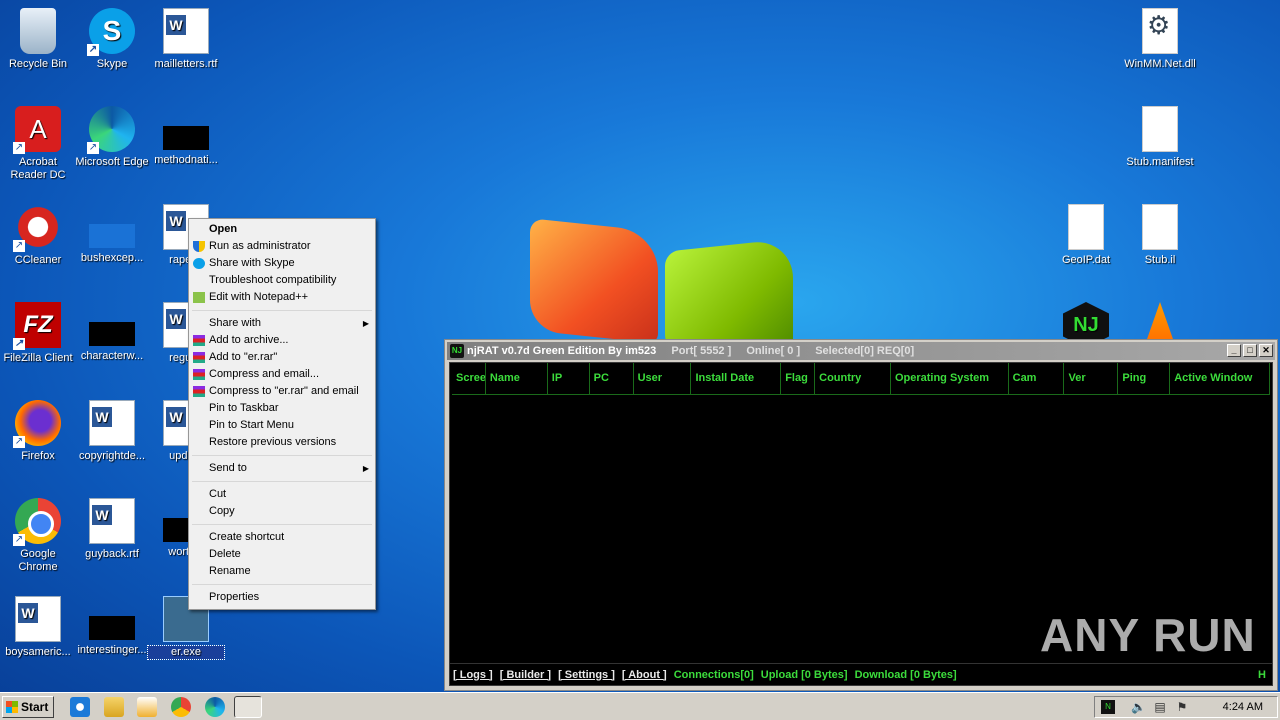 The image size is (1280, 720). What do you see at coordinates (38, 536) in the screenshot?
I see `desktop-icon-chrome: Google Chrome` at bounding box center [38, 536].